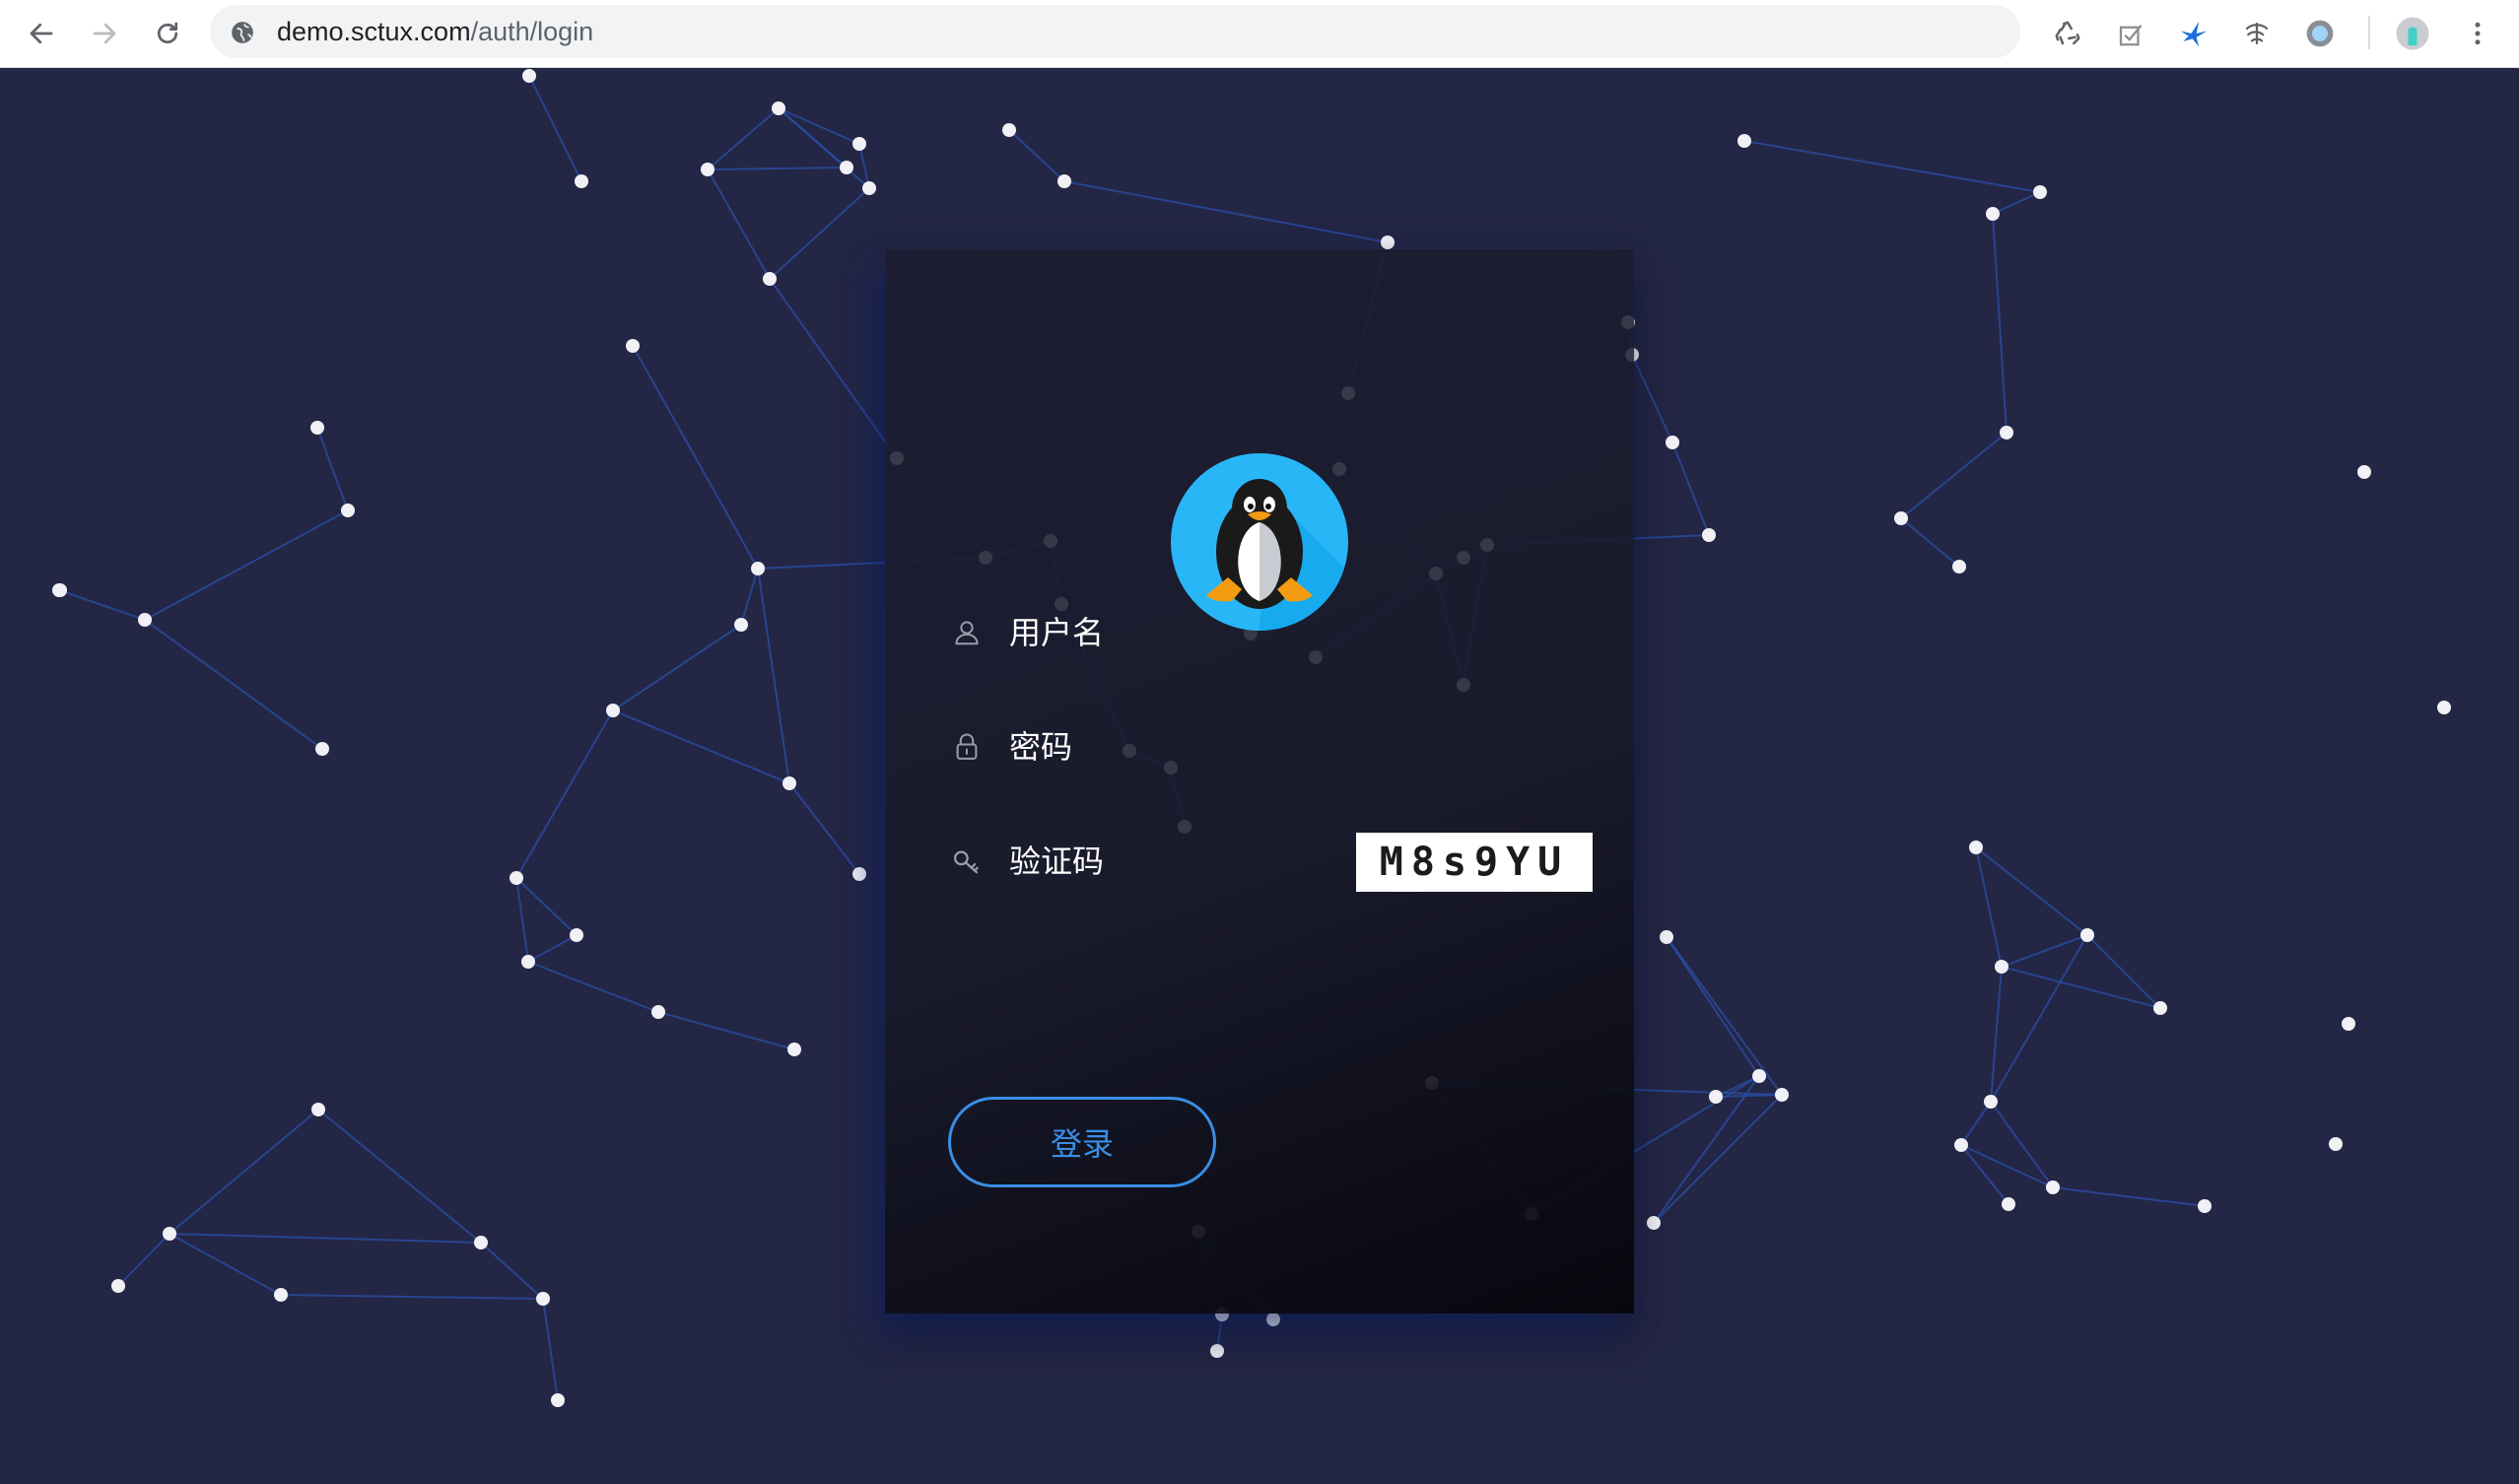 This screenshot has width=2519, height=1484. What do you see at coordinates (2130, 33) in the screenshot?
I see `extension-clipboard` at bounding box center [2130, 33].